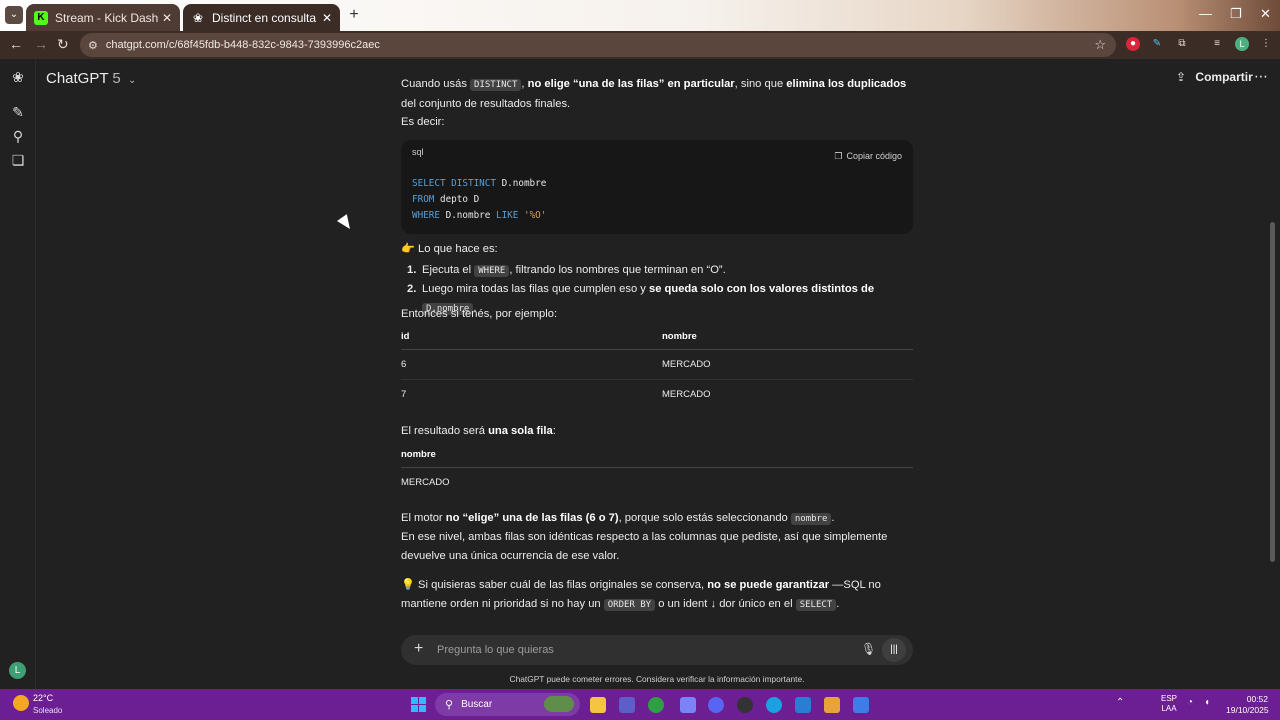 This screenshot has height=720, width=1280. What do you see at coordinates (47, 710) in the screenshot?
I see `weather-description: Soleado` at bounding box center [47, 710].